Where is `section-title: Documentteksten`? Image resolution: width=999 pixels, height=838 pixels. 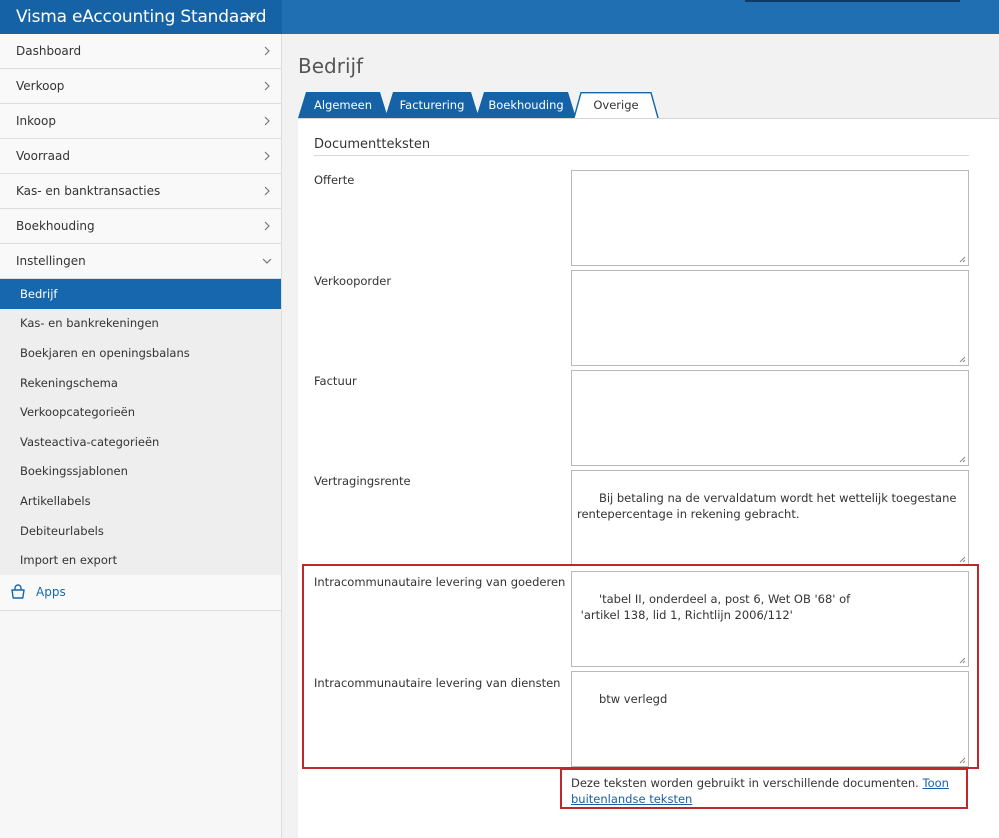 section-title: Documentteksten is located at coordinates (372, 144).